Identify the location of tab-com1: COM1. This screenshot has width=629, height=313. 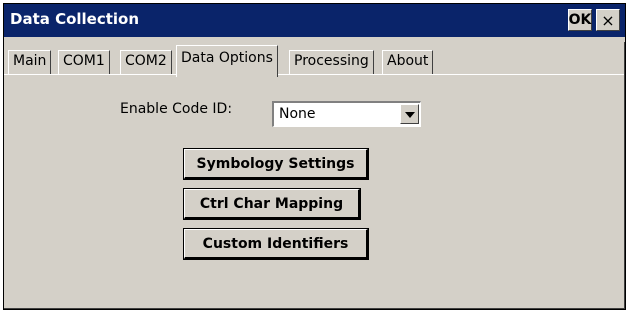
(84, 62).